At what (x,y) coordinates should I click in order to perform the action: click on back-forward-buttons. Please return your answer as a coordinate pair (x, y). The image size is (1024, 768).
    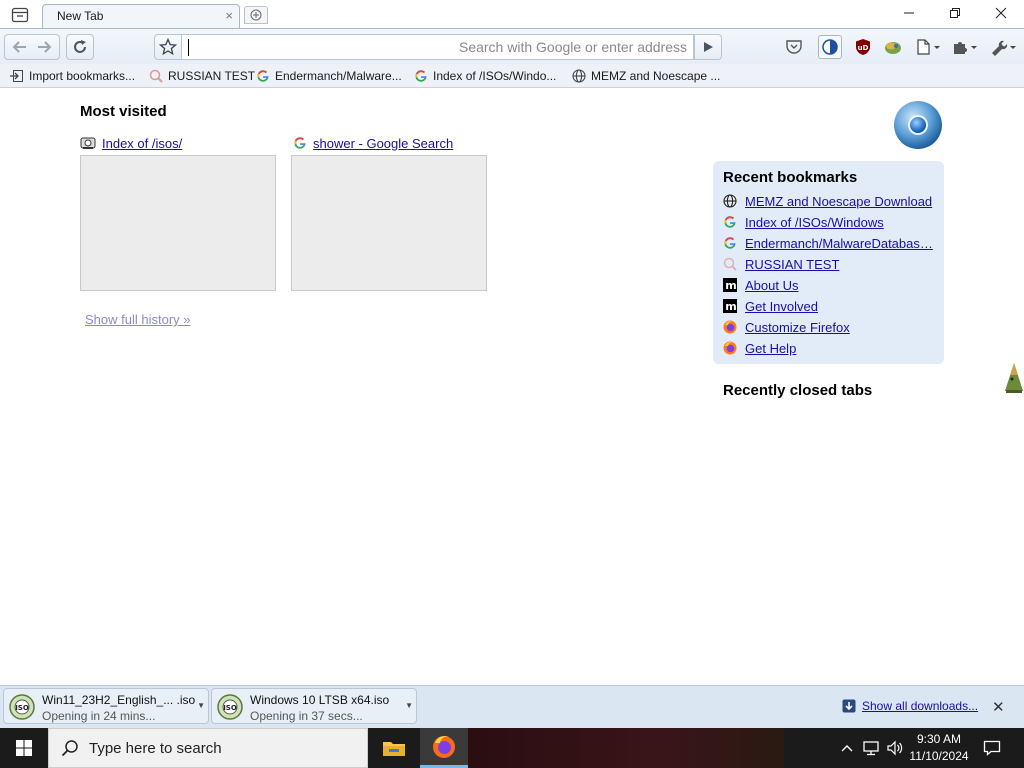
    Looking at the image, I should click on (32, 47).